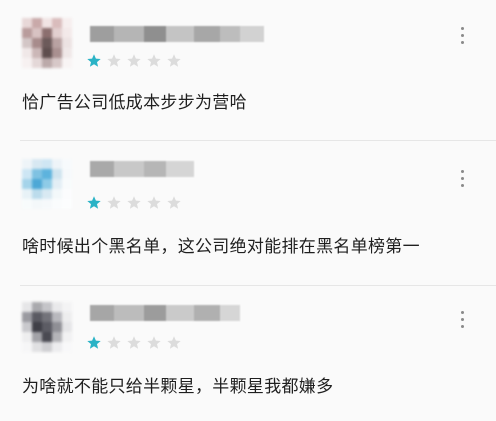 The width and height of the screenshot is (496, 421). I want to click on review-text: 啥时候出个黑名单，这公司绝对能排在黑名单榜第一, so click(221, 247).